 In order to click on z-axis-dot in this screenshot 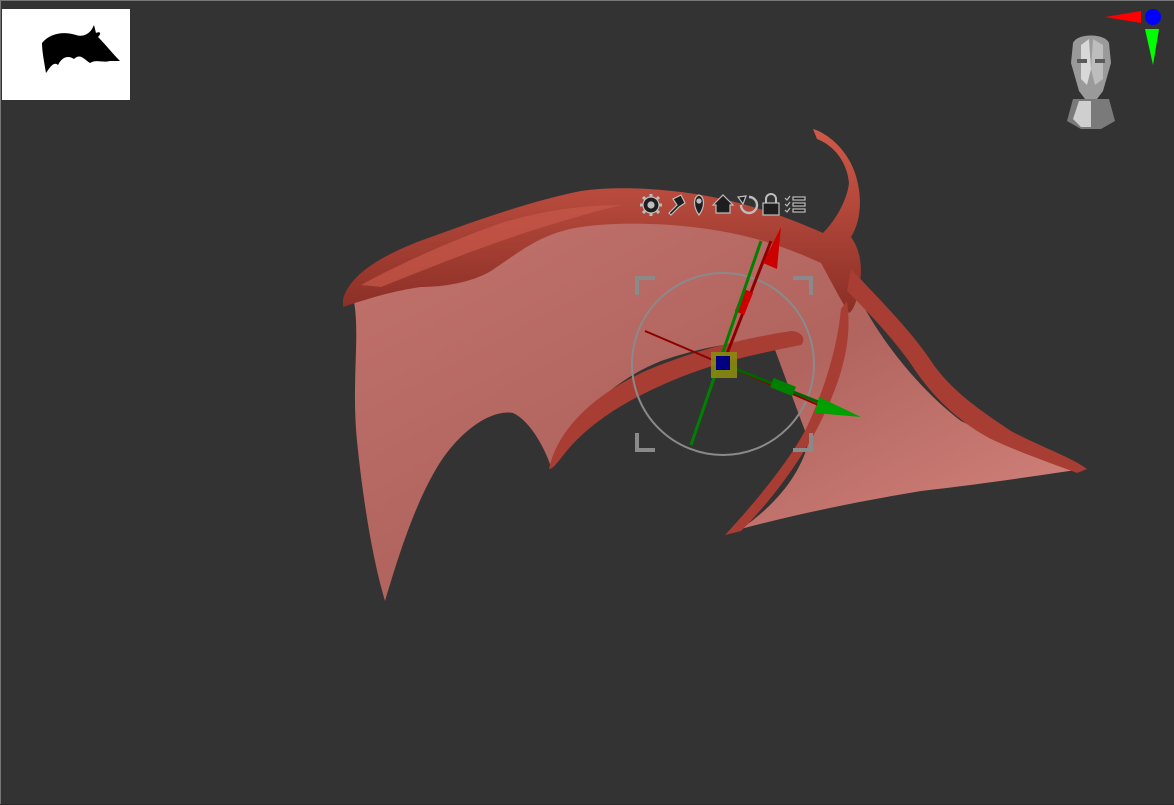, I will do `click(1153, 17)`.